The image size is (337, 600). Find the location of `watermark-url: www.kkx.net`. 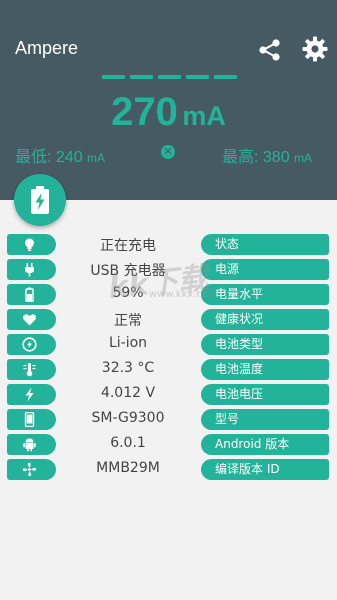

watermark-url: www.kkx.net is located at coordinates (181, 294).